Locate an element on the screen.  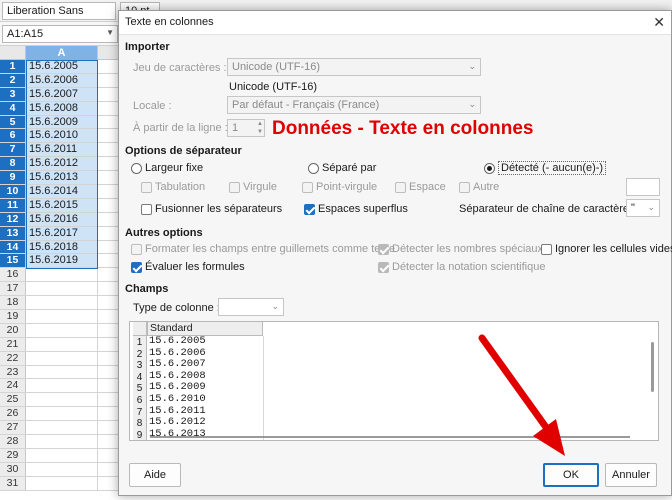
separated-by-radio is located at coordinates (313, 168).